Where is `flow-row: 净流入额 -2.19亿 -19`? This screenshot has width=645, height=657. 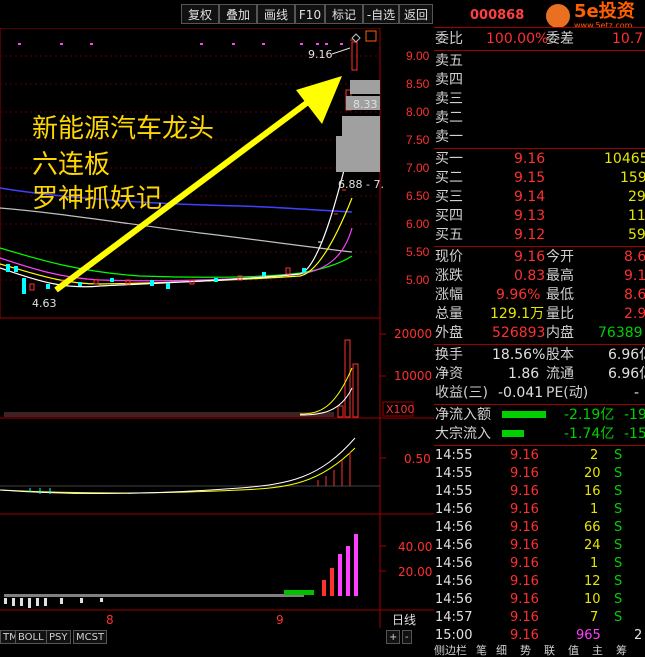
flow-row: 净流入额 -2.19亿 -19 is located at coordinates (540, 415).